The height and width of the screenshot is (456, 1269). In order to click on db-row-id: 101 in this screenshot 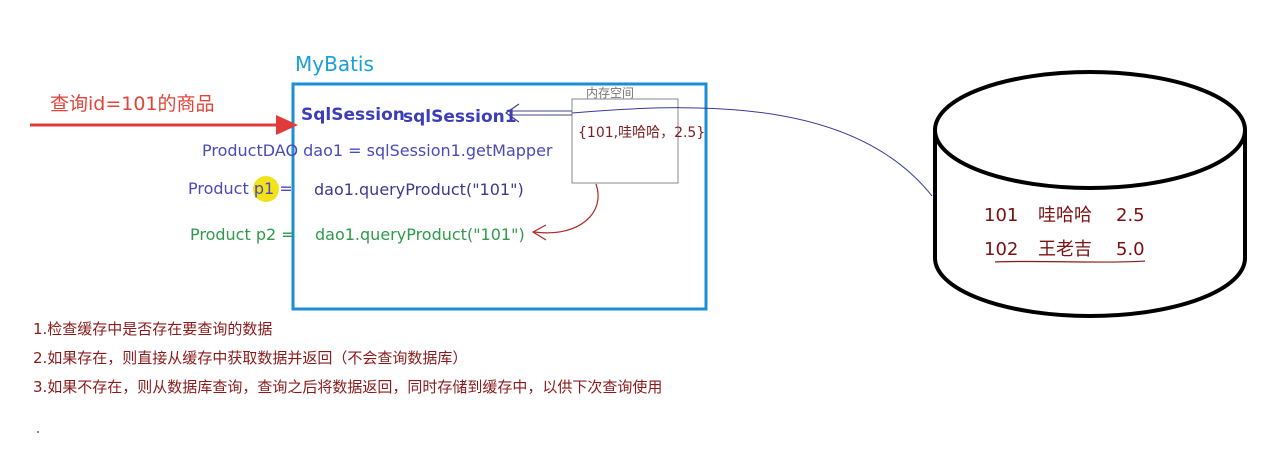, I will do `click(1001, 215)`.